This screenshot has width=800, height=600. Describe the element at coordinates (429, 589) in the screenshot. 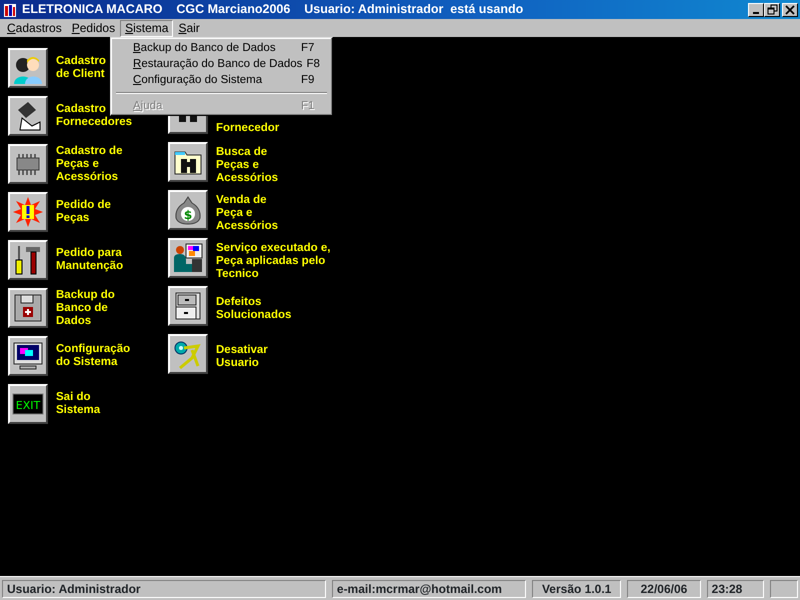

I see `status-panel: e-mail:mcrmar@hotmail.com` at that location.